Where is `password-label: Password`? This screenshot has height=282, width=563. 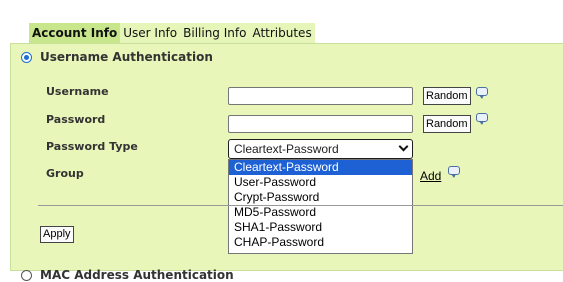
password-label: Password is located at coordinates (76, 119).